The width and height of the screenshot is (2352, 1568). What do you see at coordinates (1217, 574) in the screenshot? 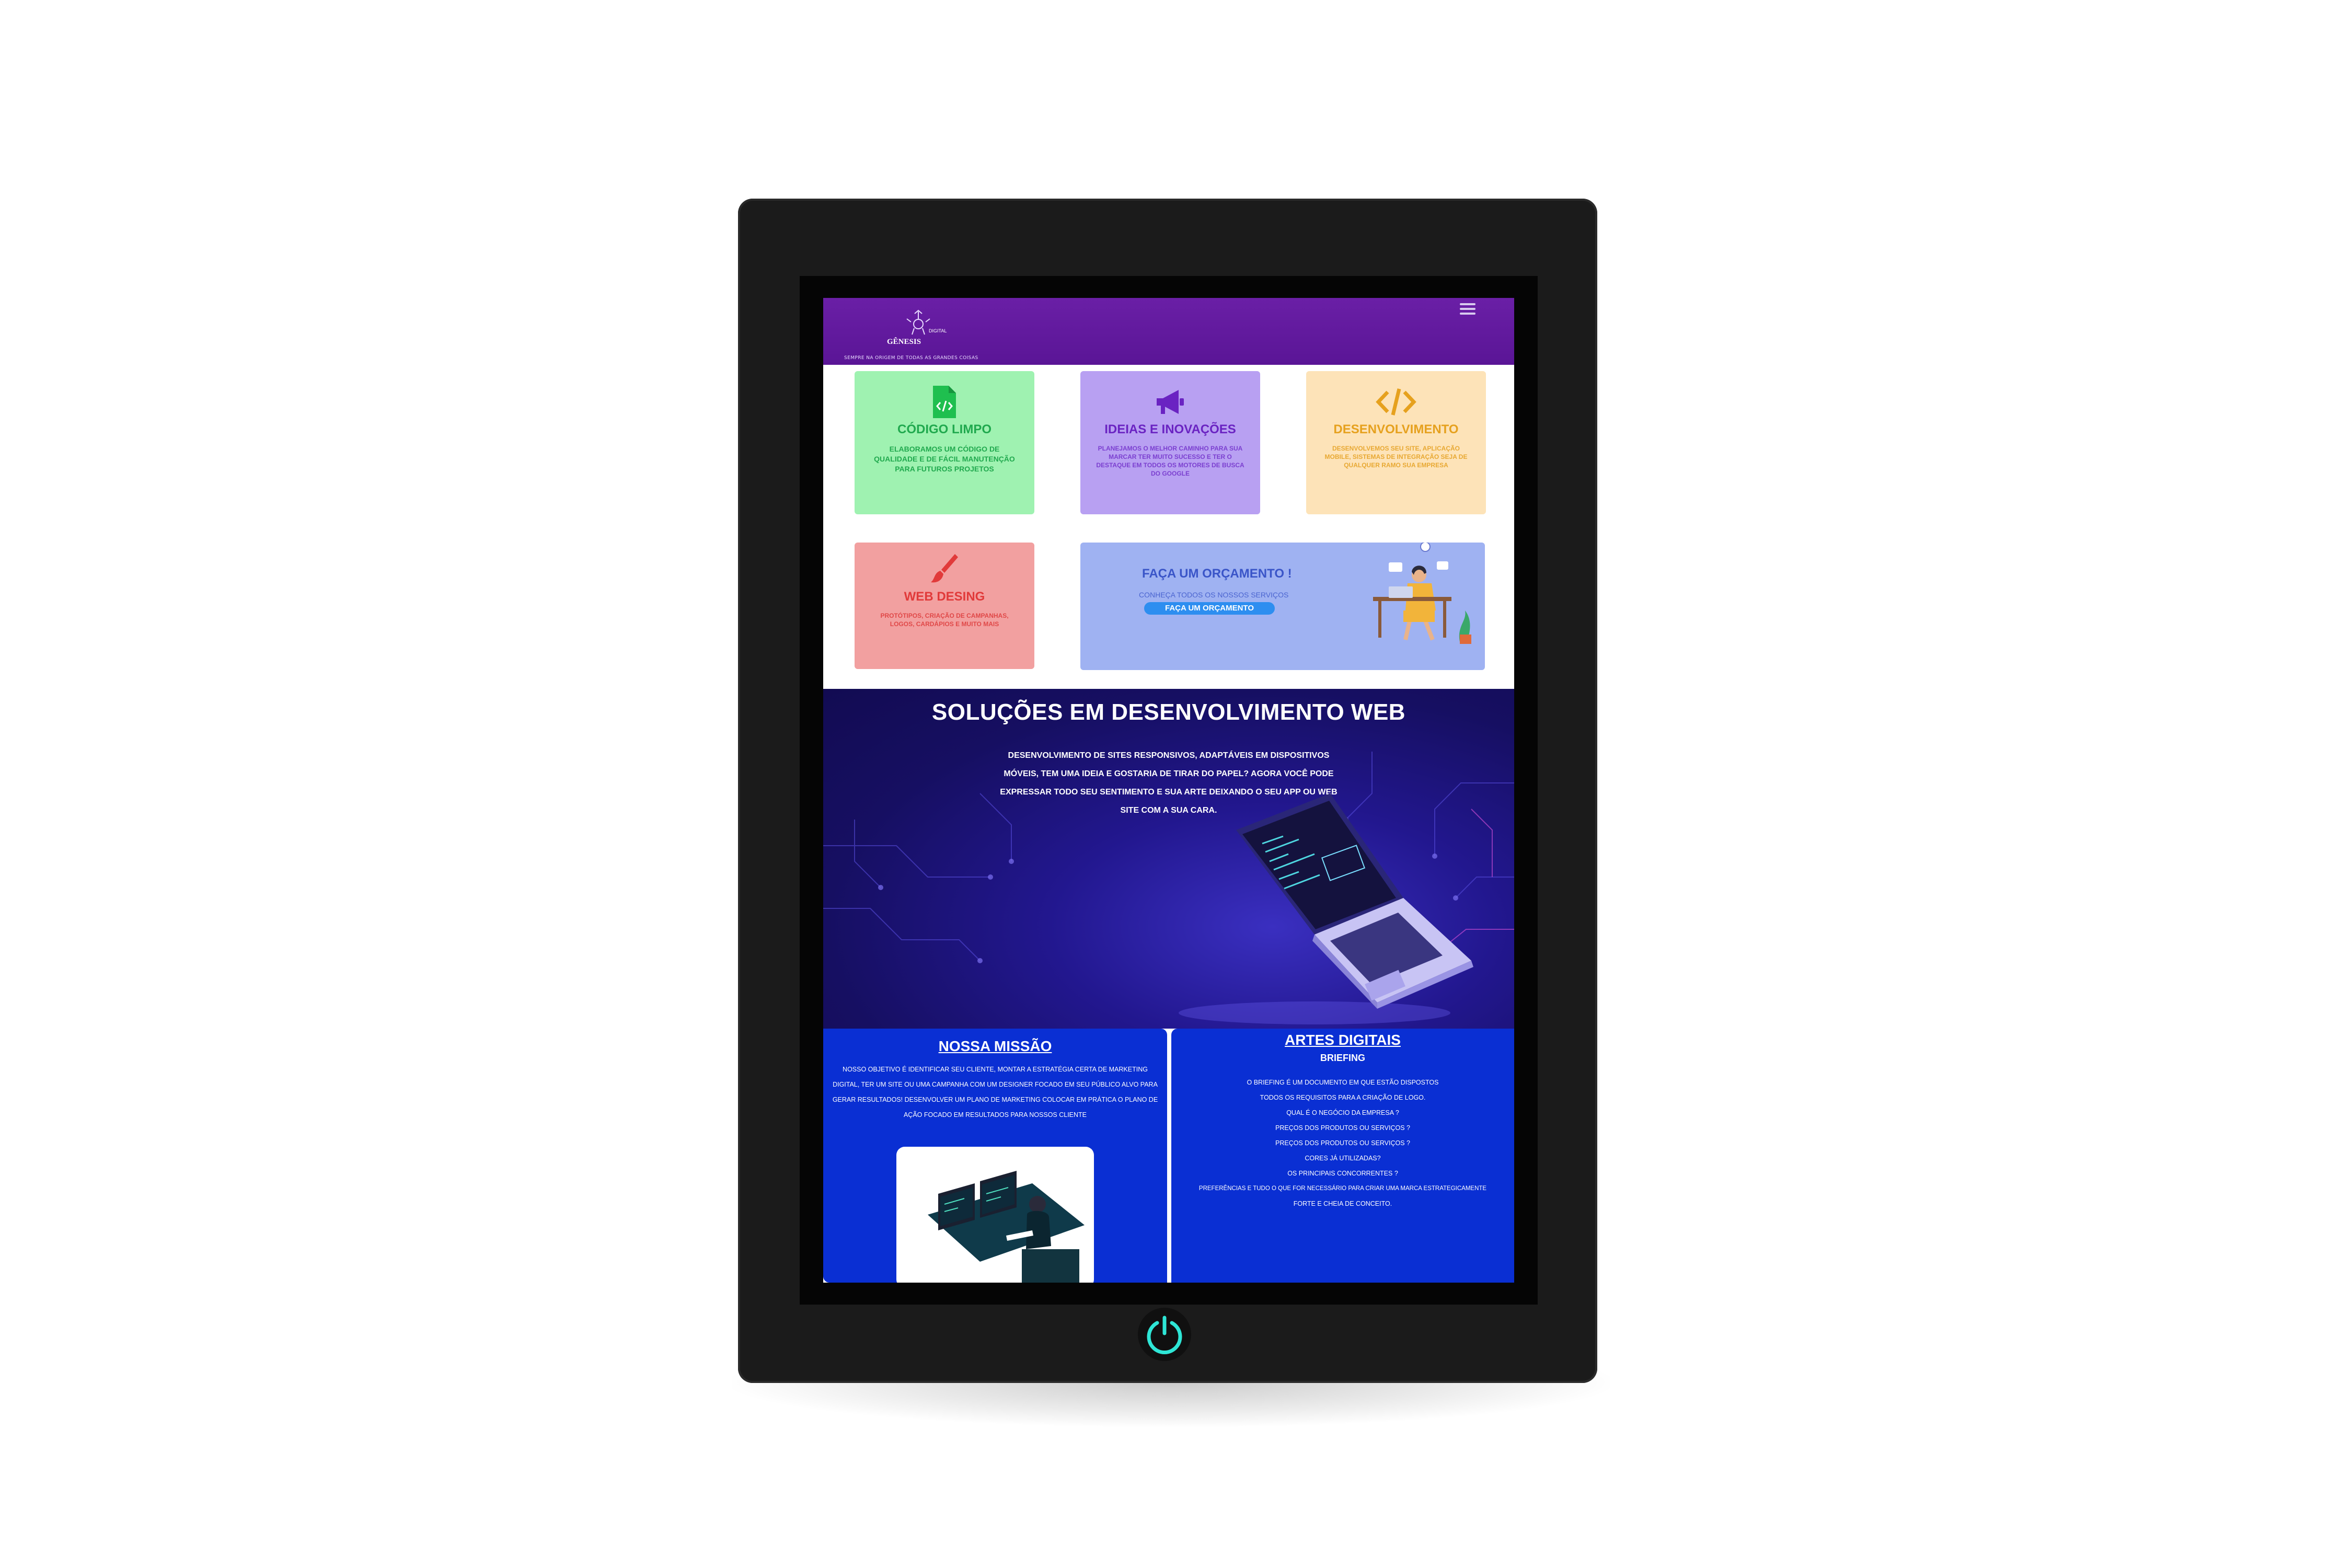
I see `quote-title: FAÇA UM ORÇAMENTO !` at bounding box center [1217, 574].